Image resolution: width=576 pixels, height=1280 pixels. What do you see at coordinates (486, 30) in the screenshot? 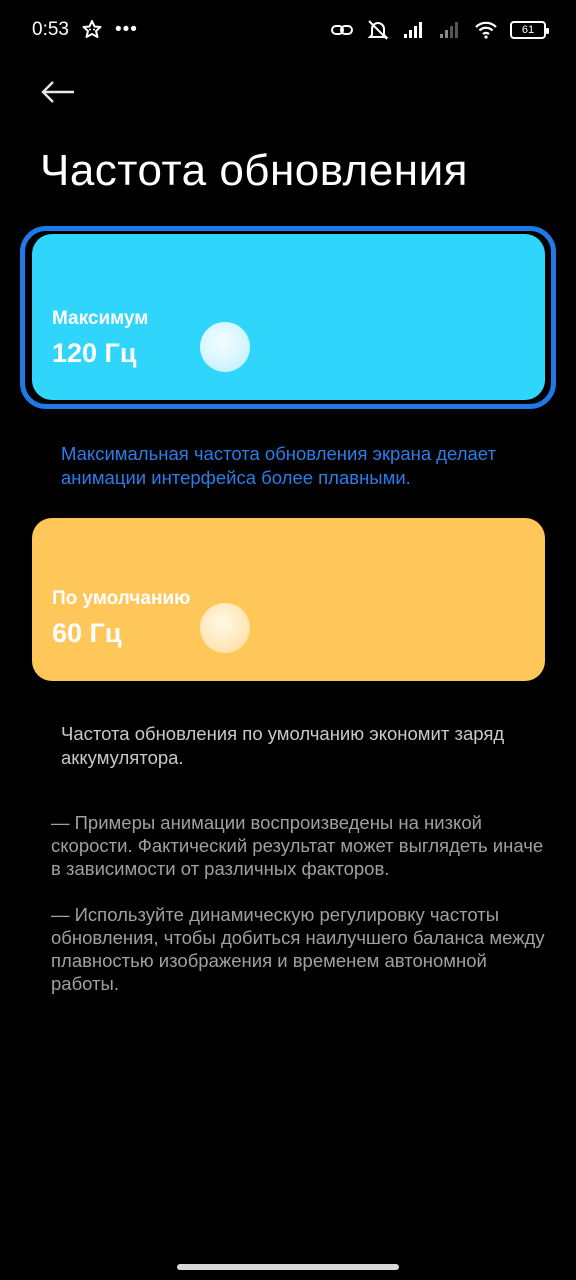
I see `wifi-icon` at bounding box center [486, 30].